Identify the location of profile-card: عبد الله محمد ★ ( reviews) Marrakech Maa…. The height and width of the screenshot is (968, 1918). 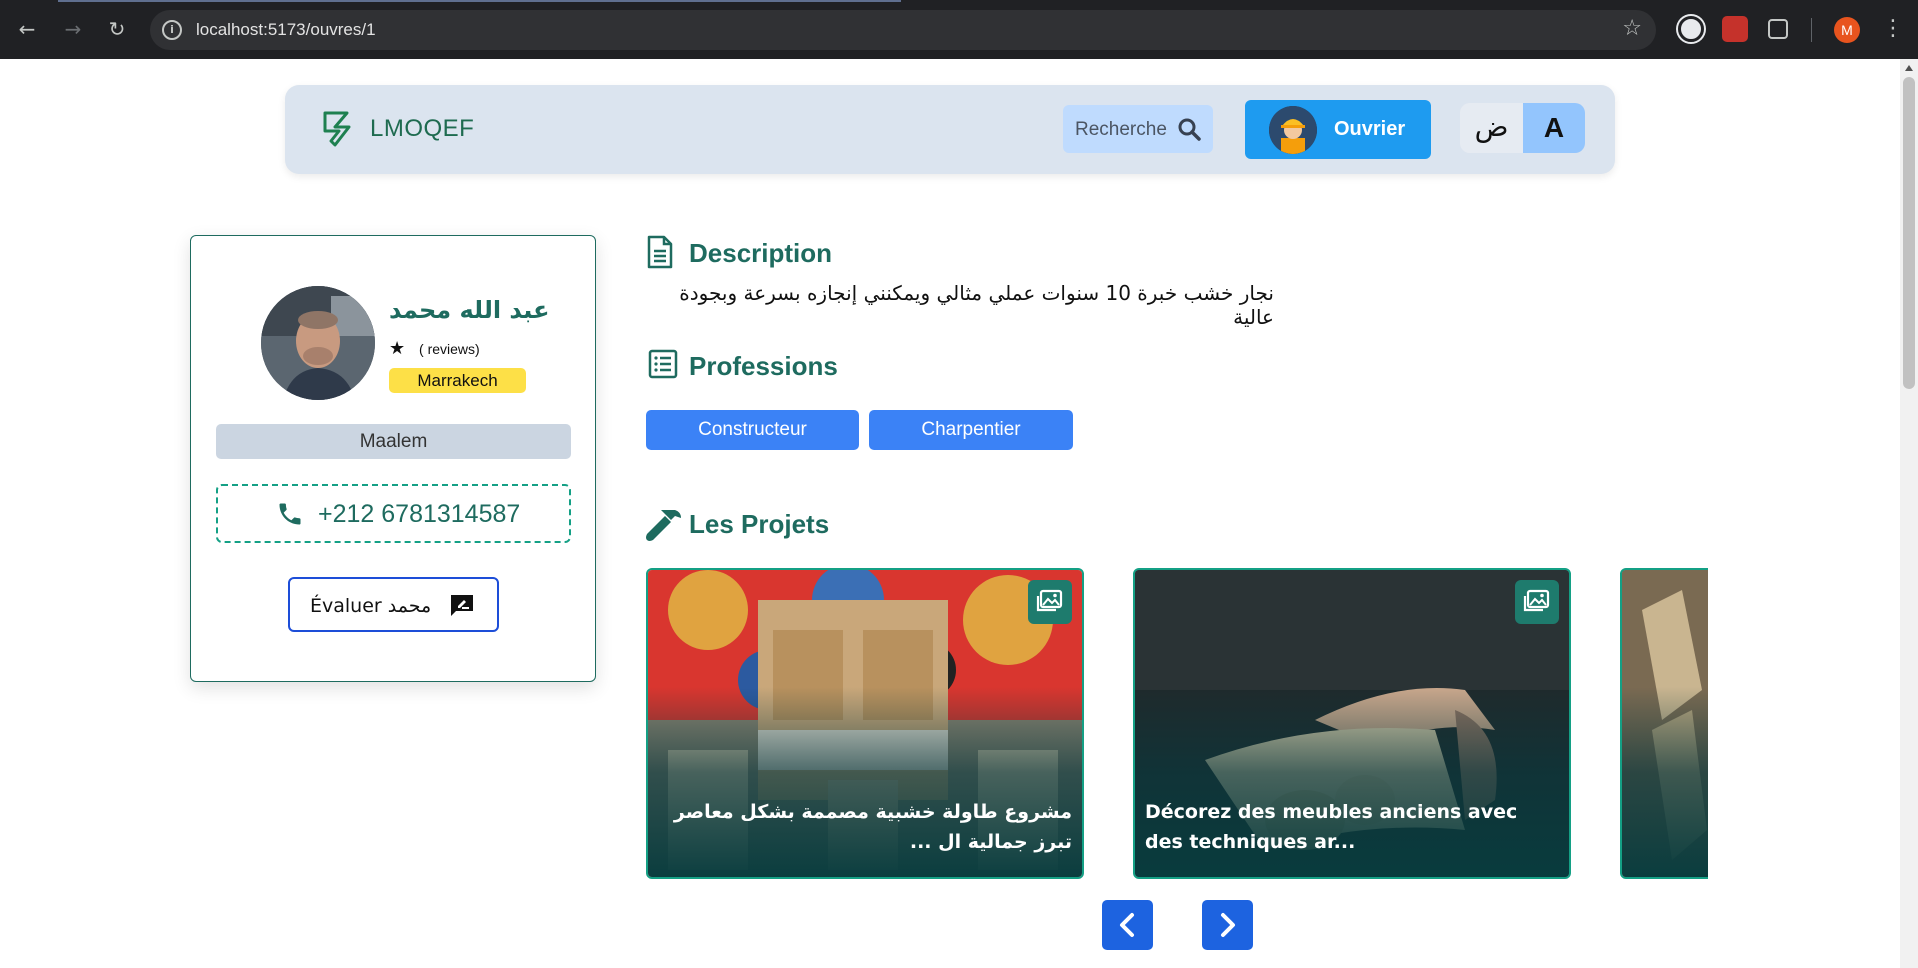
(393, 458).